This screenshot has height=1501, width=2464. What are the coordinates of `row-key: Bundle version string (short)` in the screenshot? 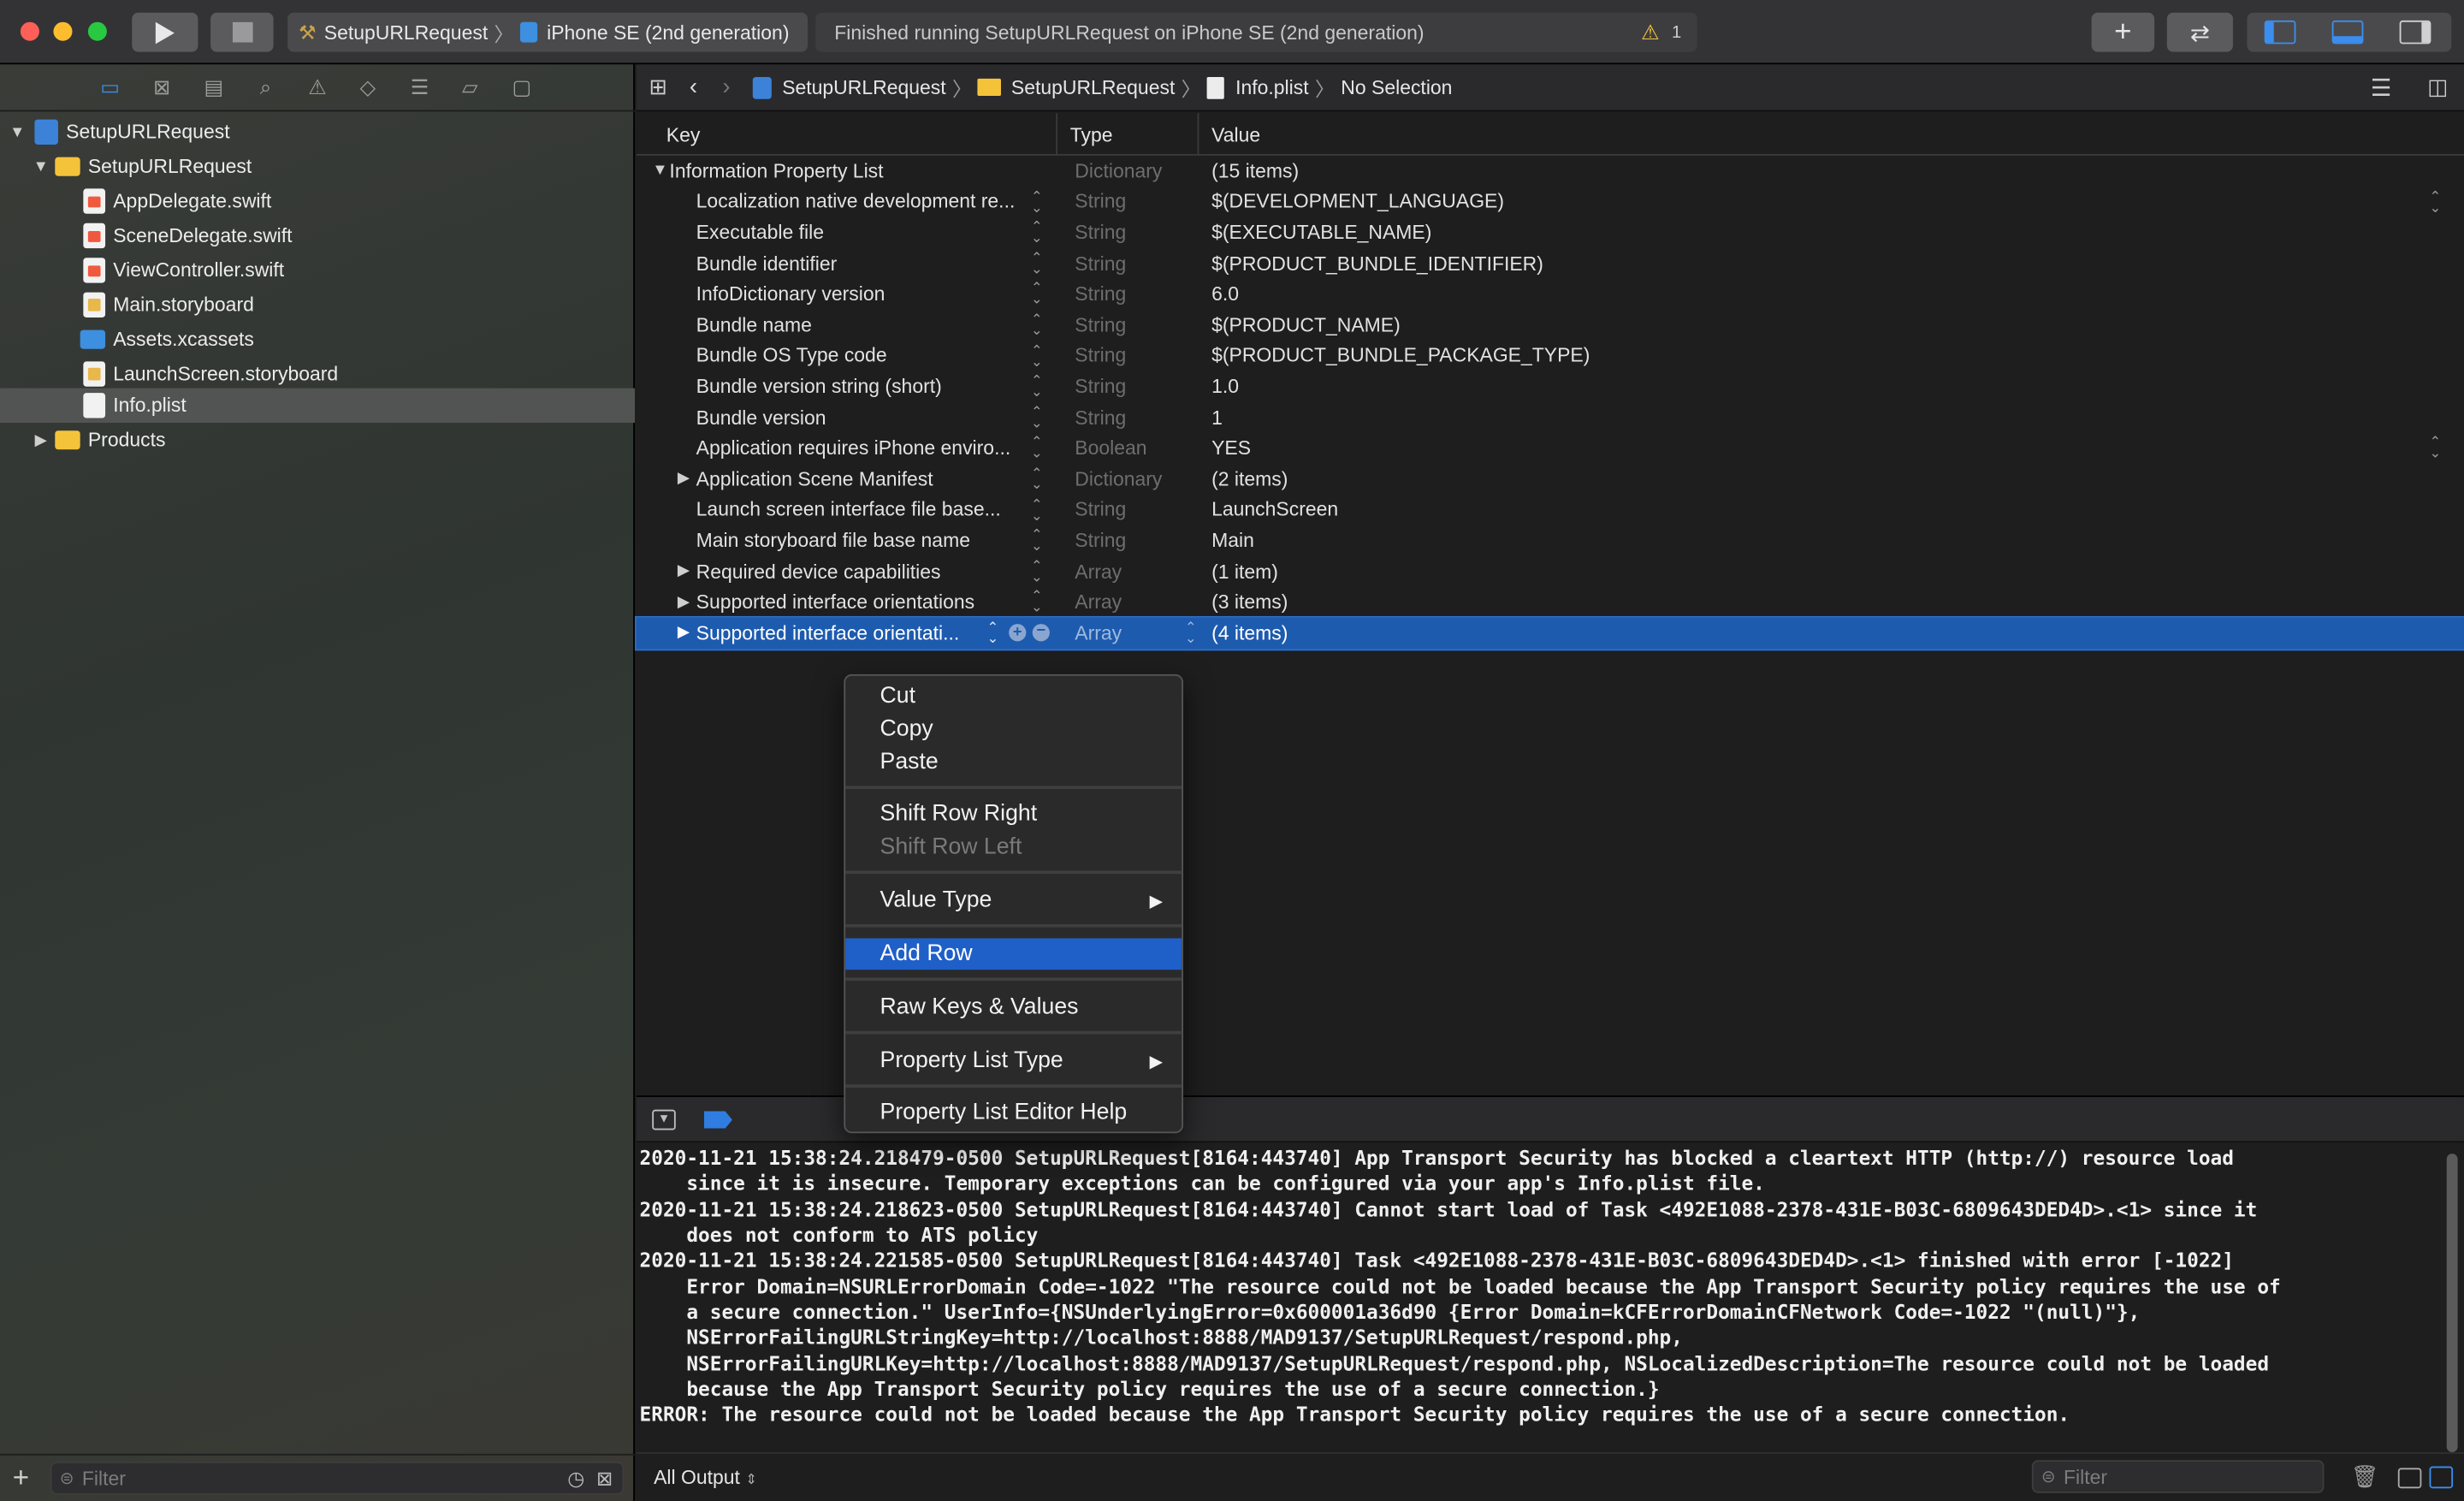 It's located at (849, 386).